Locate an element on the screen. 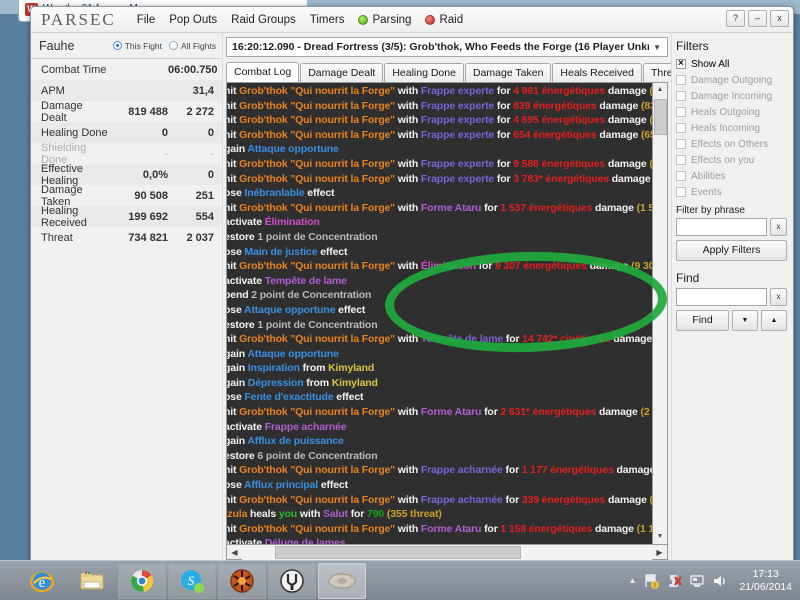 The height and width of the screenshot is (600, 800). find-input is located at coordinates (721, 297).